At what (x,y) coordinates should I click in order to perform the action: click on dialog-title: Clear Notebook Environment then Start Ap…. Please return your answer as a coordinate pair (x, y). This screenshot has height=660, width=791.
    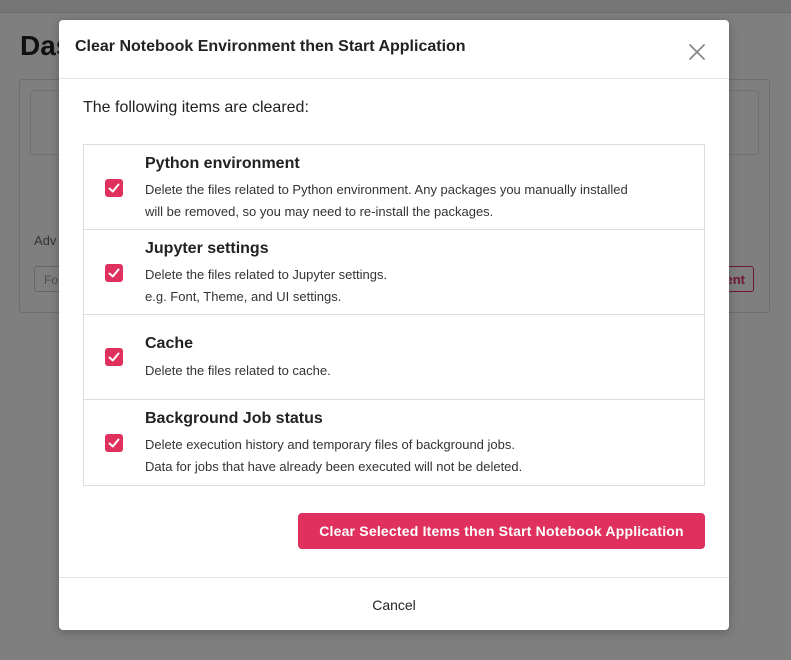
    Looking at the image, I should click on (270, 46).